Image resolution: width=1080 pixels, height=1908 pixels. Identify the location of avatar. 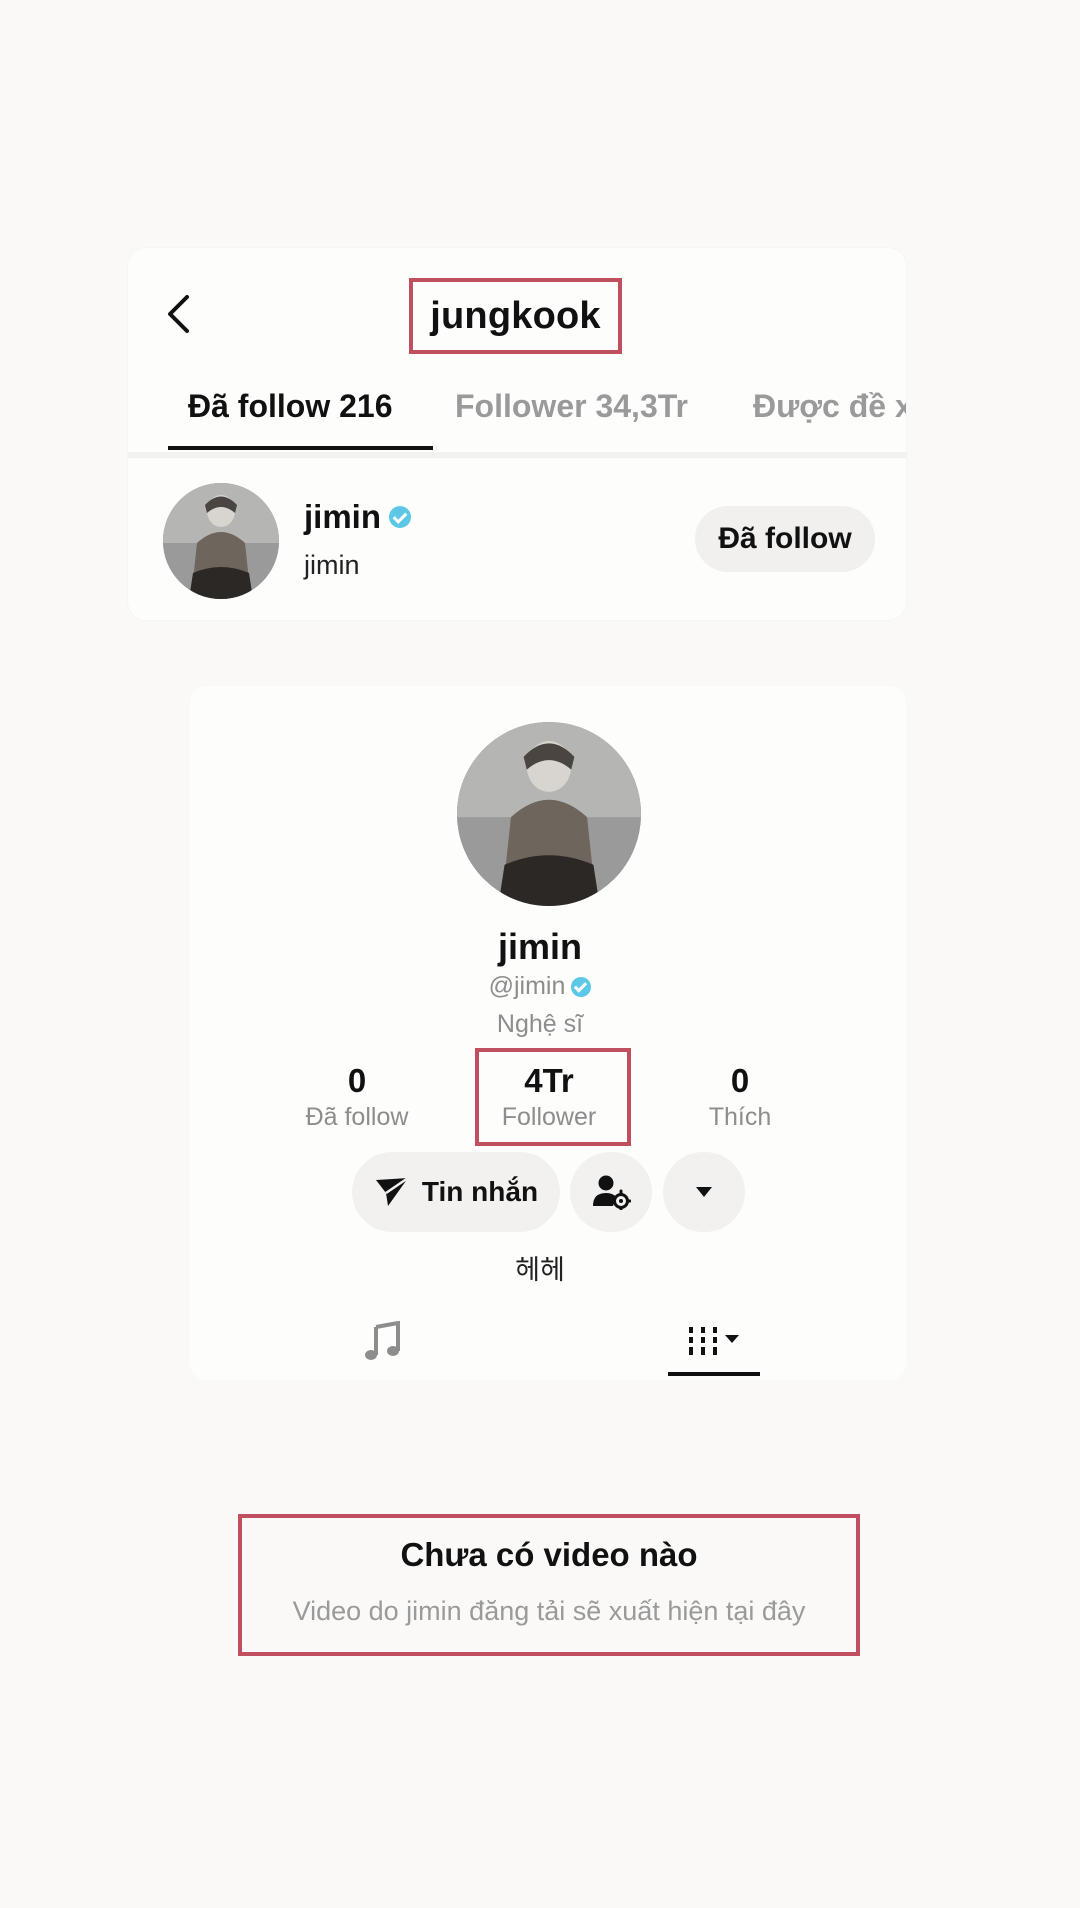
(221, 541).